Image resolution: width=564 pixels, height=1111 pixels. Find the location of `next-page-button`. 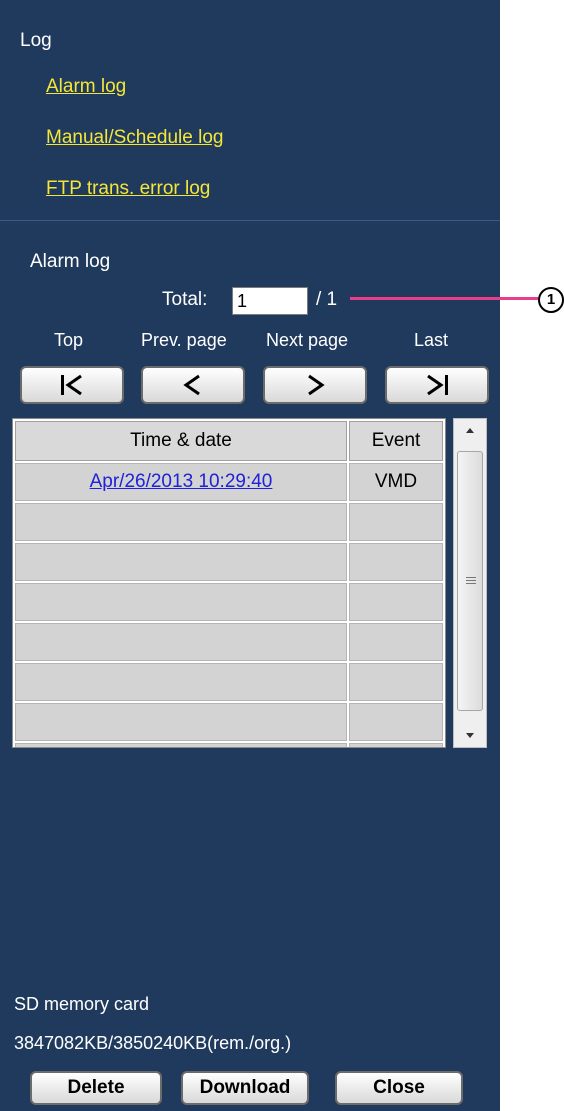

next-page-button is located at coordinates (315, 385).